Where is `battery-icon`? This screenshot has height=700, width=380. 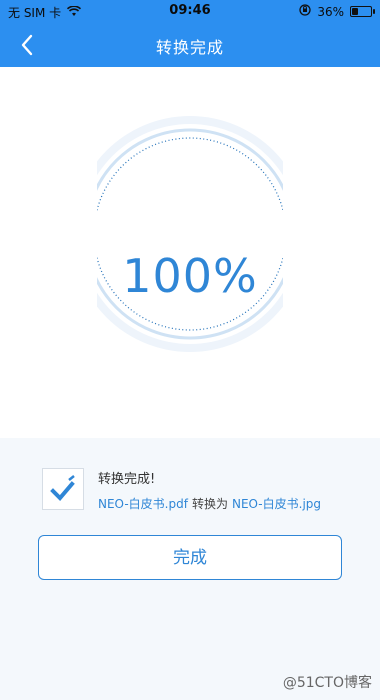 battery-icon is located at coordinates (362, 11).